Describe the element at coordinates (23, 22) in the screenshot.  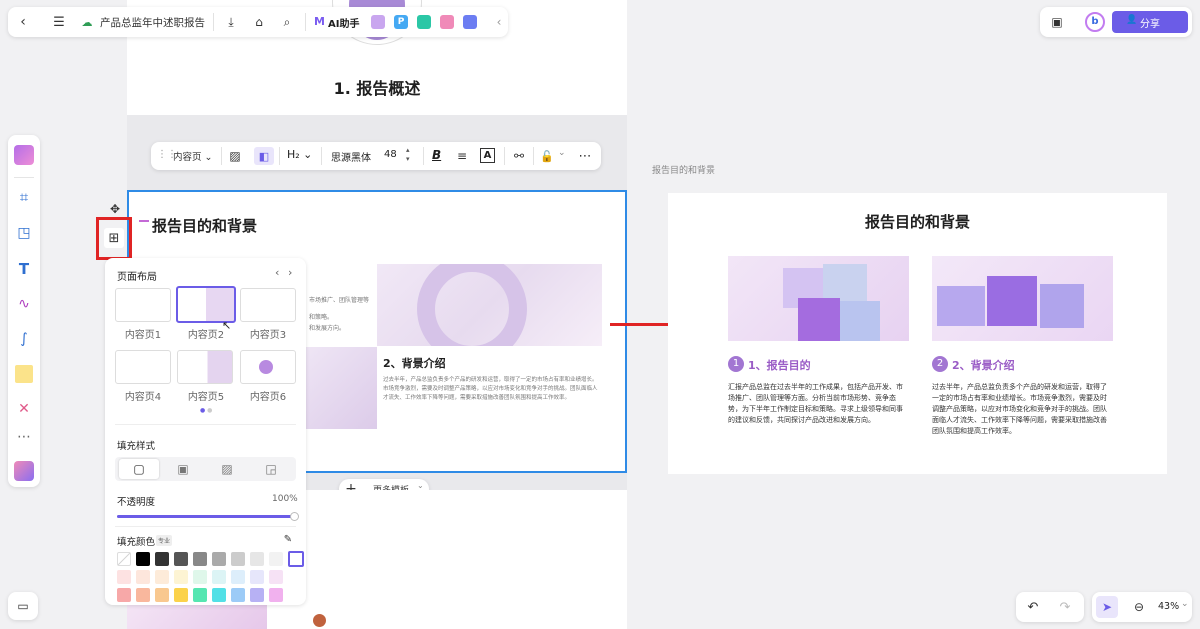
I see `back-icon: ‹` at that location.